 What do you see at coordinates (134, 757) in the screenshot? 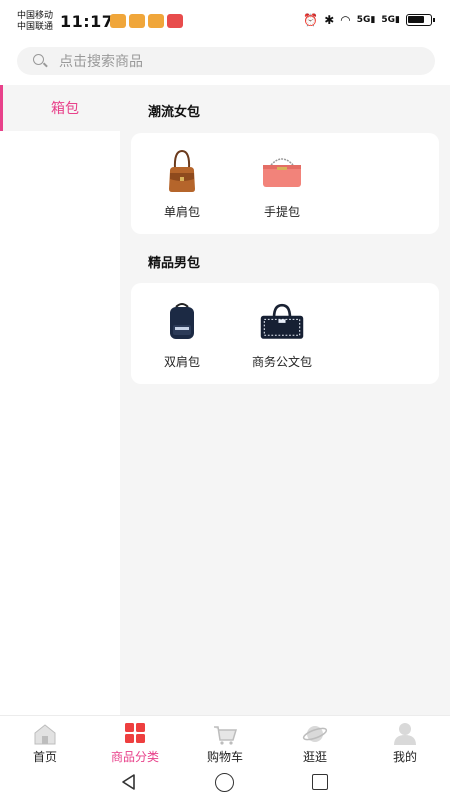
I see `tab-label: 商品分类` at bounding box center [134, 757].